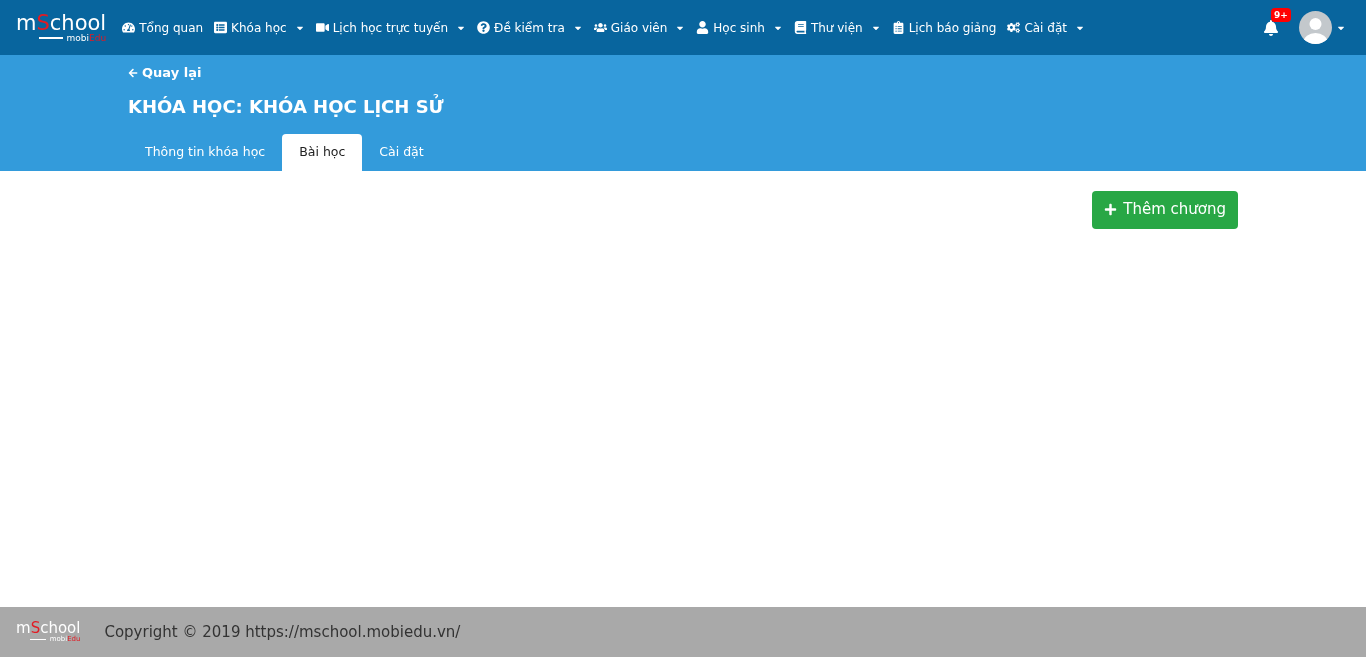 The height and width of the screenshot is (657, 1366). I want to click on nav-item: Lịch học trực tuyến, so click(391, 27).